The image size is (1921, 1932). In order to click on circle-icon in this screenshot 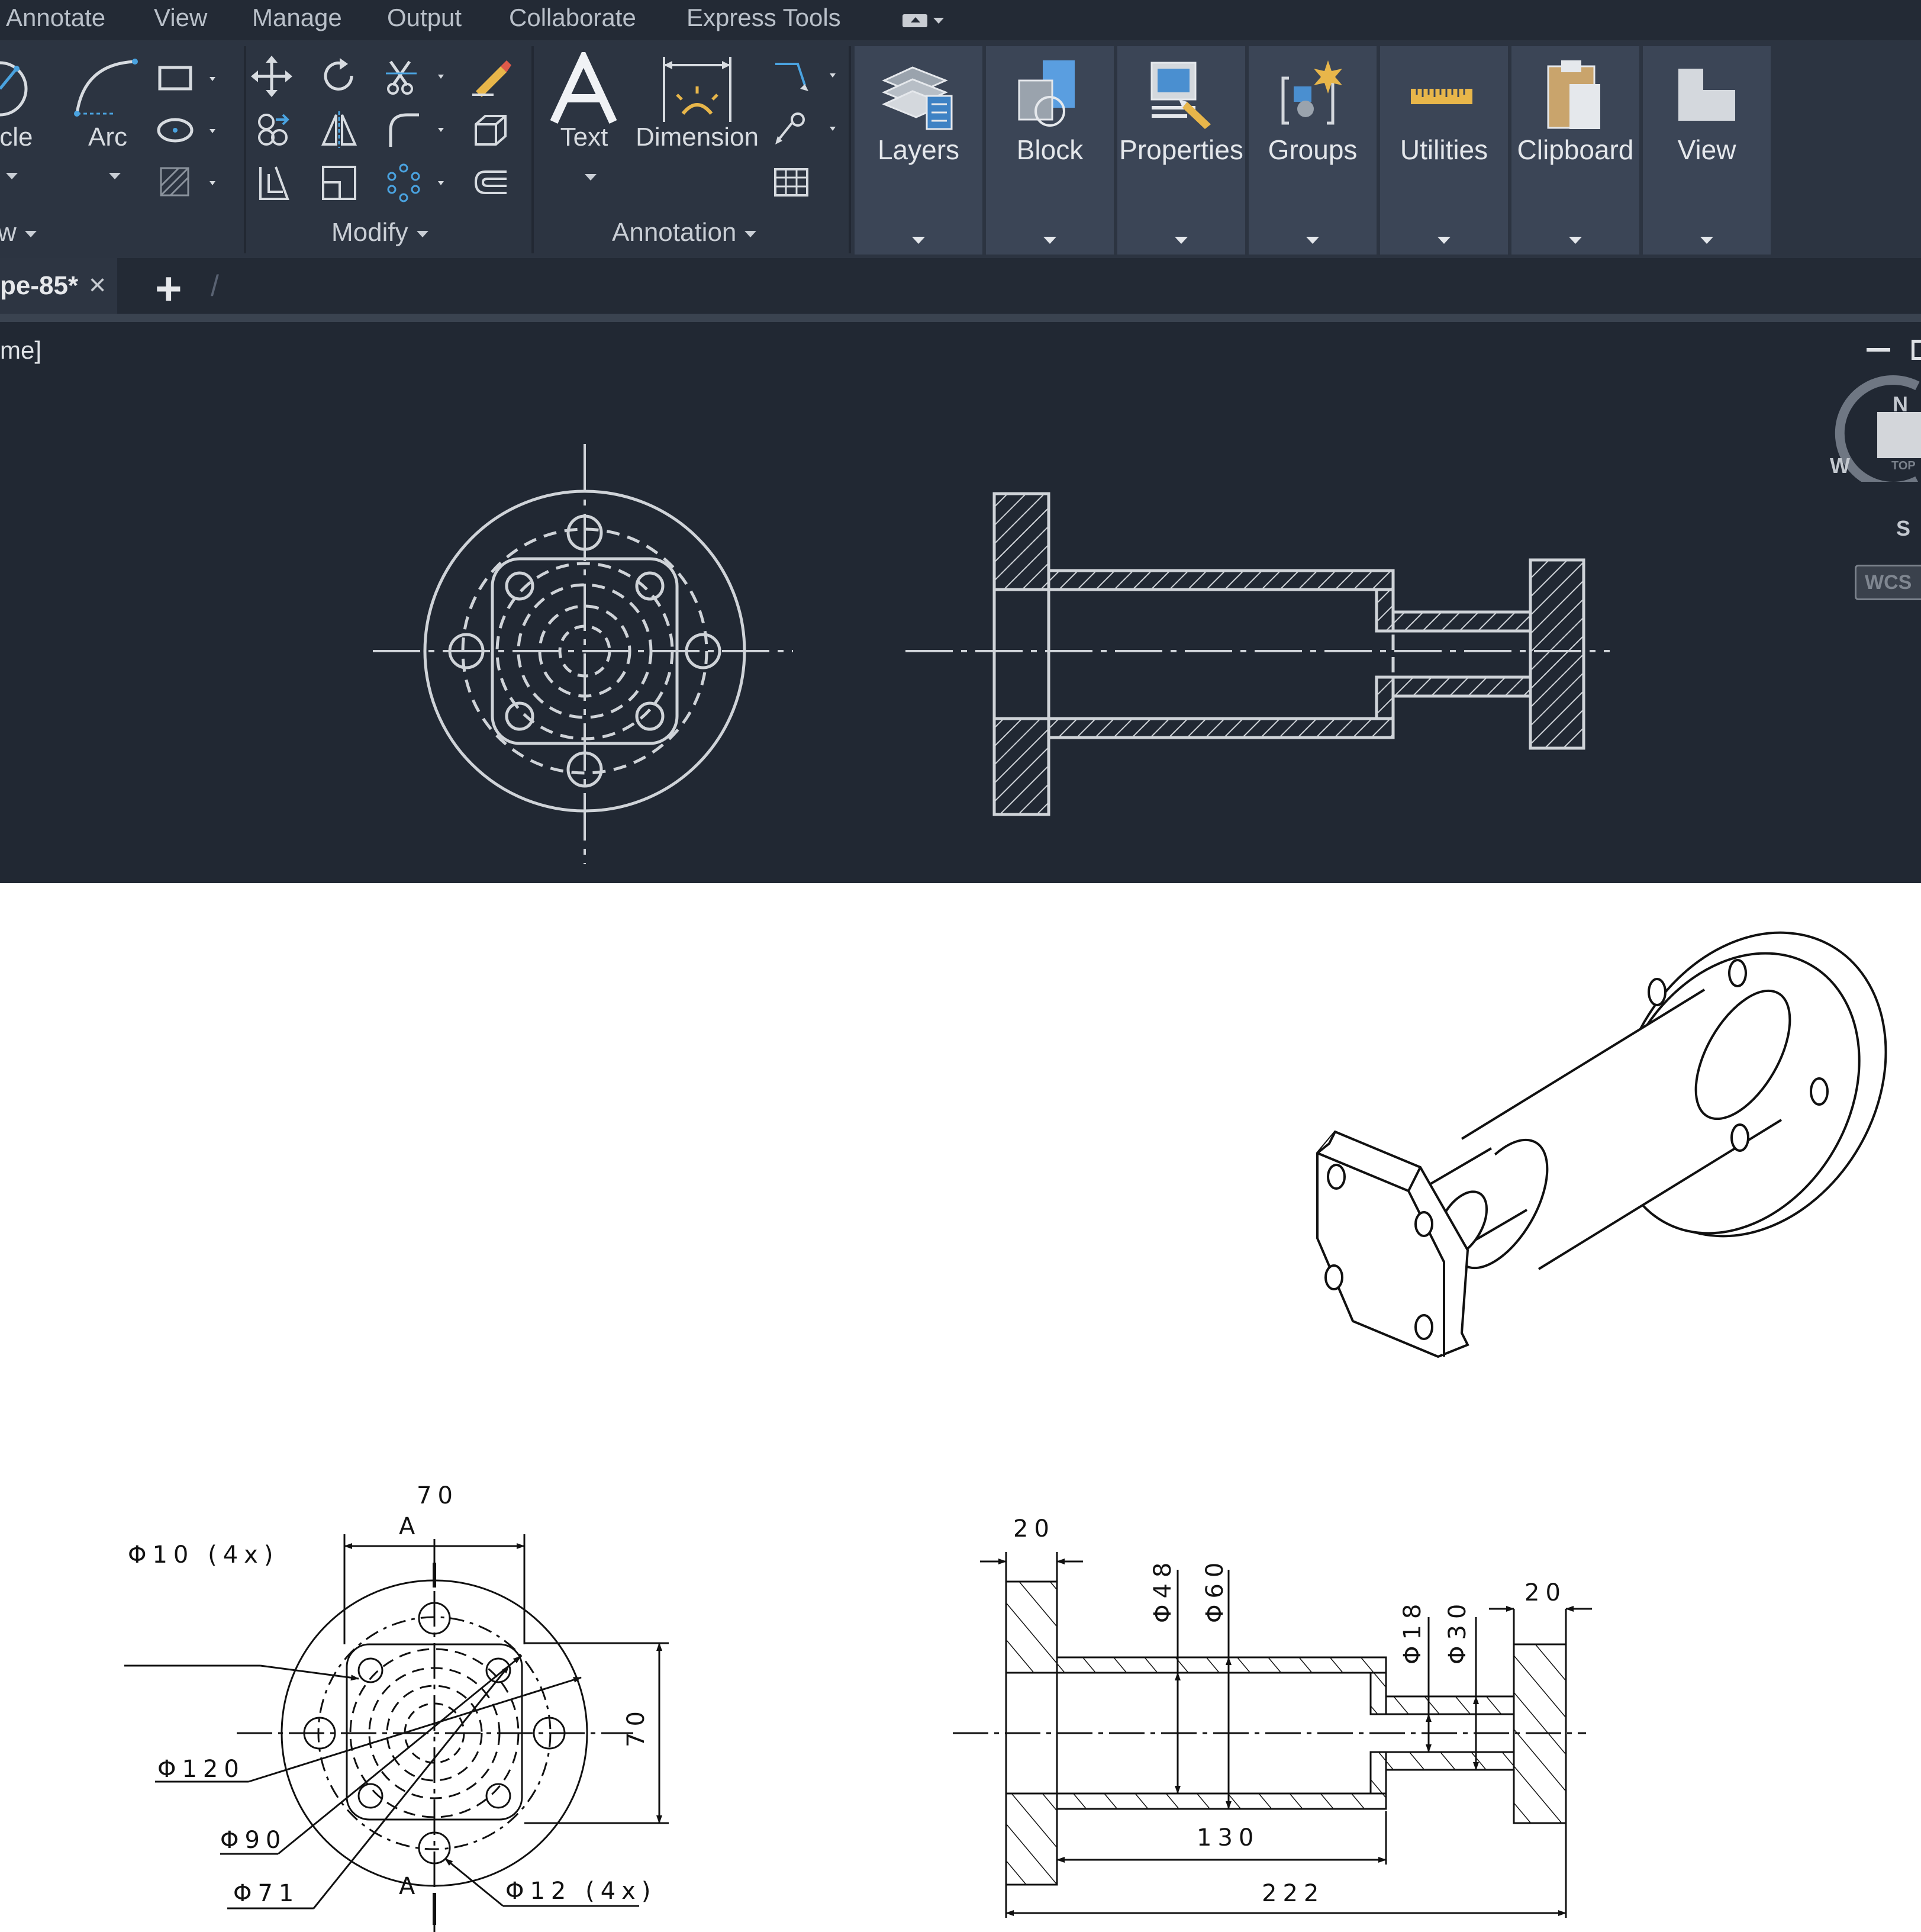, I will do `click(14, 89)`.